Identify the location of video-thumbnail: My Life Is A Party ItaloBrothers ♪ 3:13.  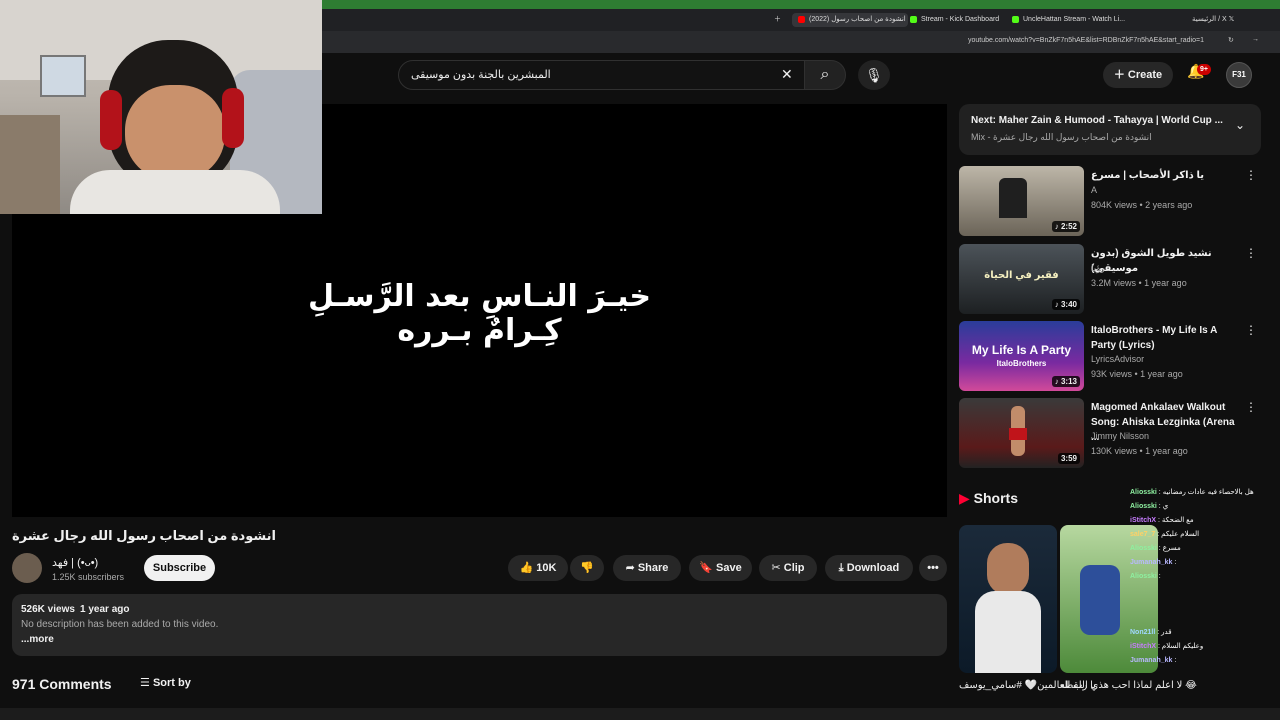
(1021, 356).